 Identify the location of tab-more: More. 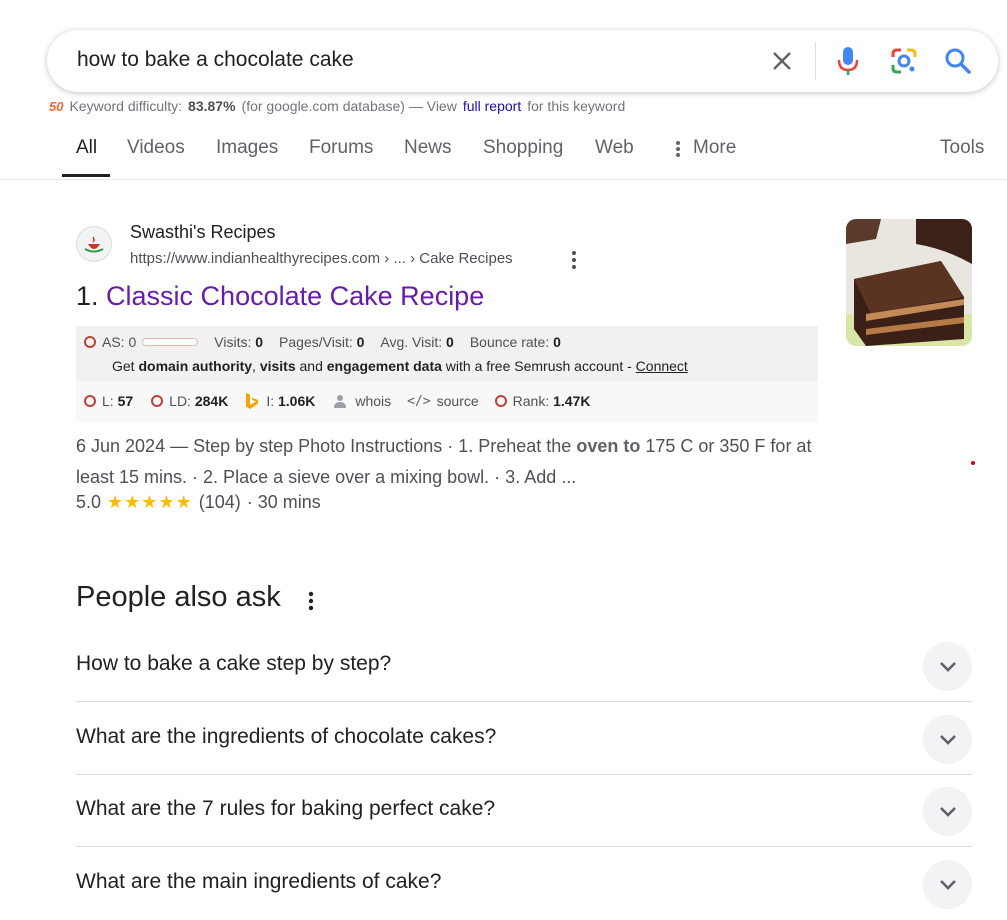
(714, 148).